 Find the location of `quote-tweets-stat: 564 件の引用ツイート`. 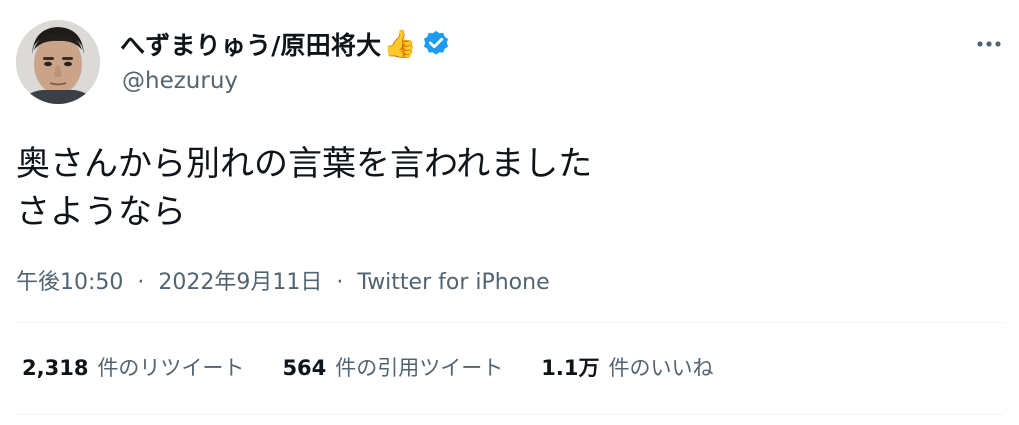

quote-tweets-stat: 564 件の引用ツイート is located at coordinates (392, 367).